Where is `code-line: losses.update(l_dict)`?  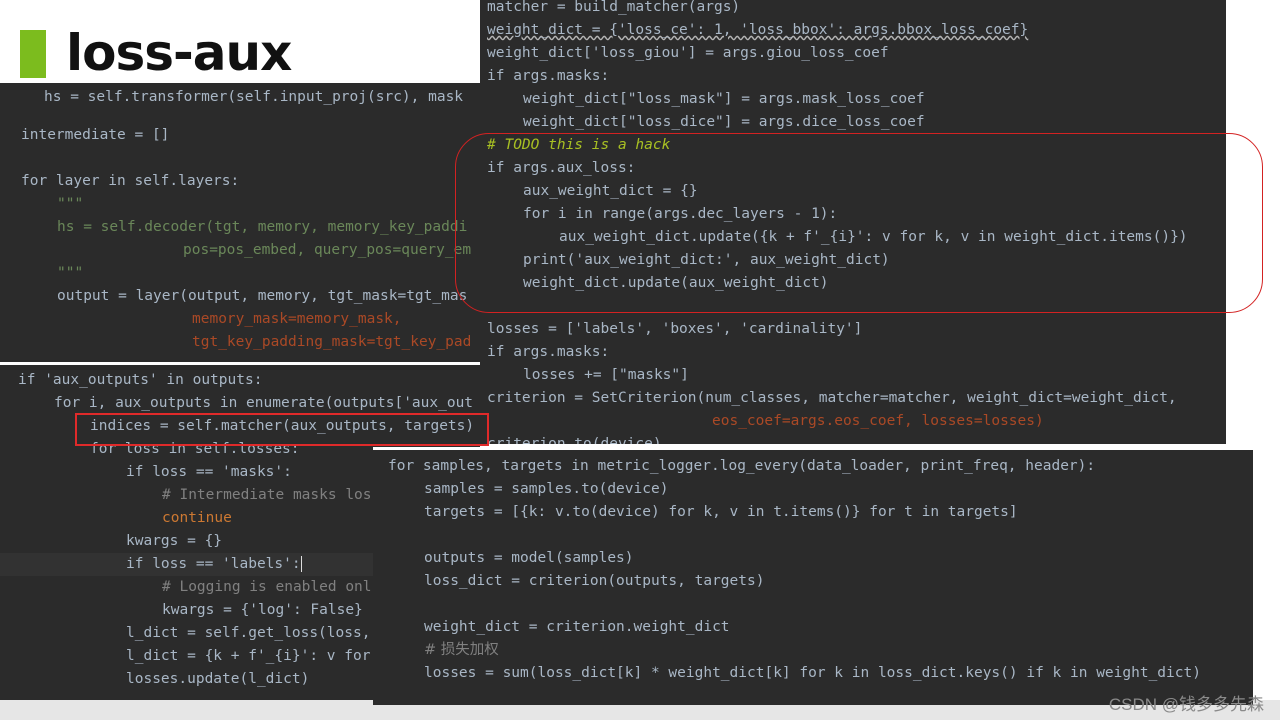 code-line: losses.update(l_dict) is located at coordinates (218, 679).